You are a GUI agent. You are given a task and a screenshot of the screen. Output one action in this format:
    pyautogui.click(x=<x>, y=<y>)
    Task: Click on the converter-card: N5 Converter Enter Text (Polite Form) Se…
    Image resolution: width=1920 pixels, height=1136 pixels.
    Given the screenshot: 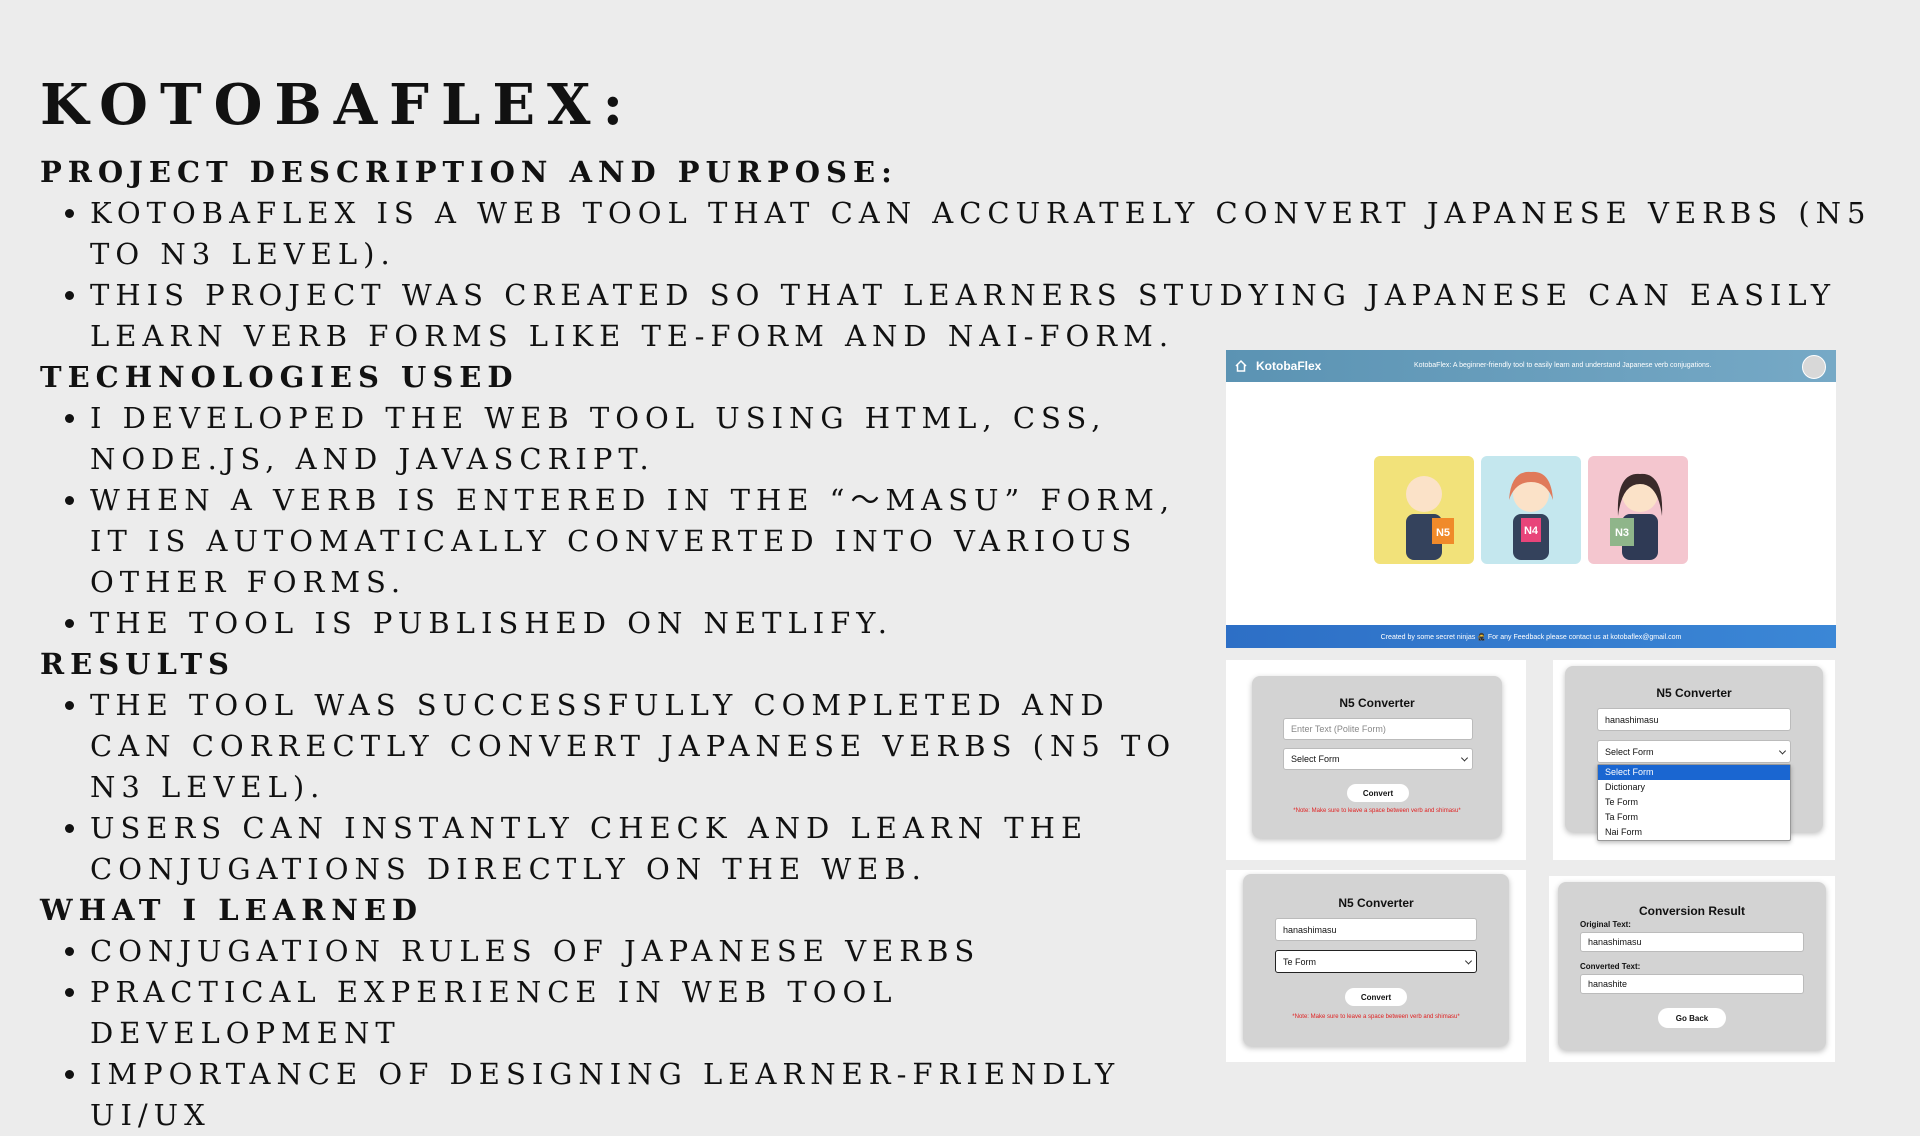 What is the action you would take?
    pyautogui.click(x=1377, y=757)
    